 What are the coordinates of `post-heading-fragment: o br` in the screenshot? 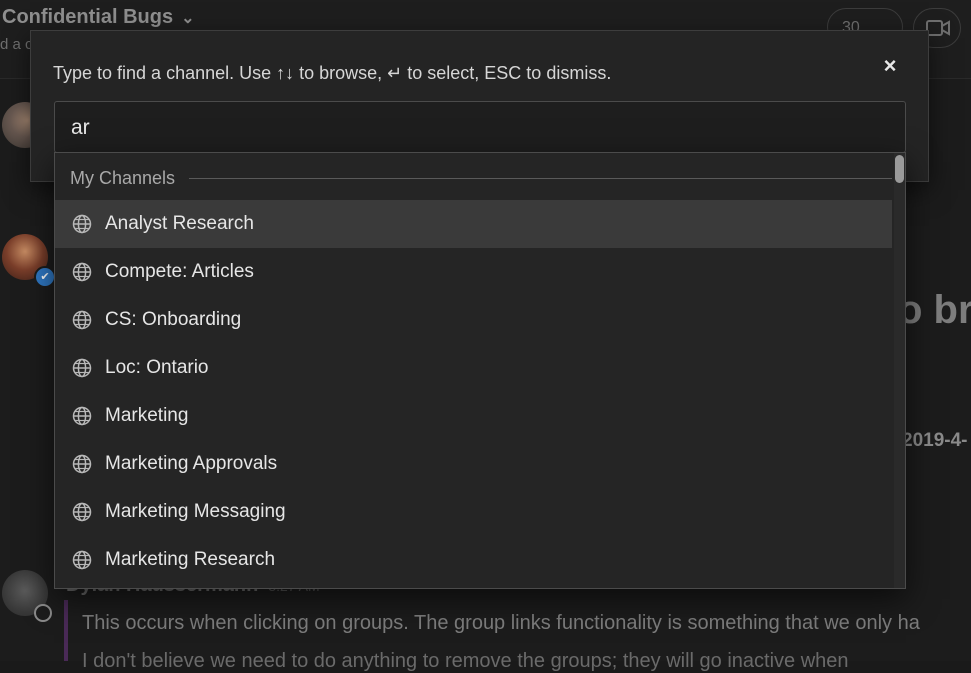 It's located at (934, 310).